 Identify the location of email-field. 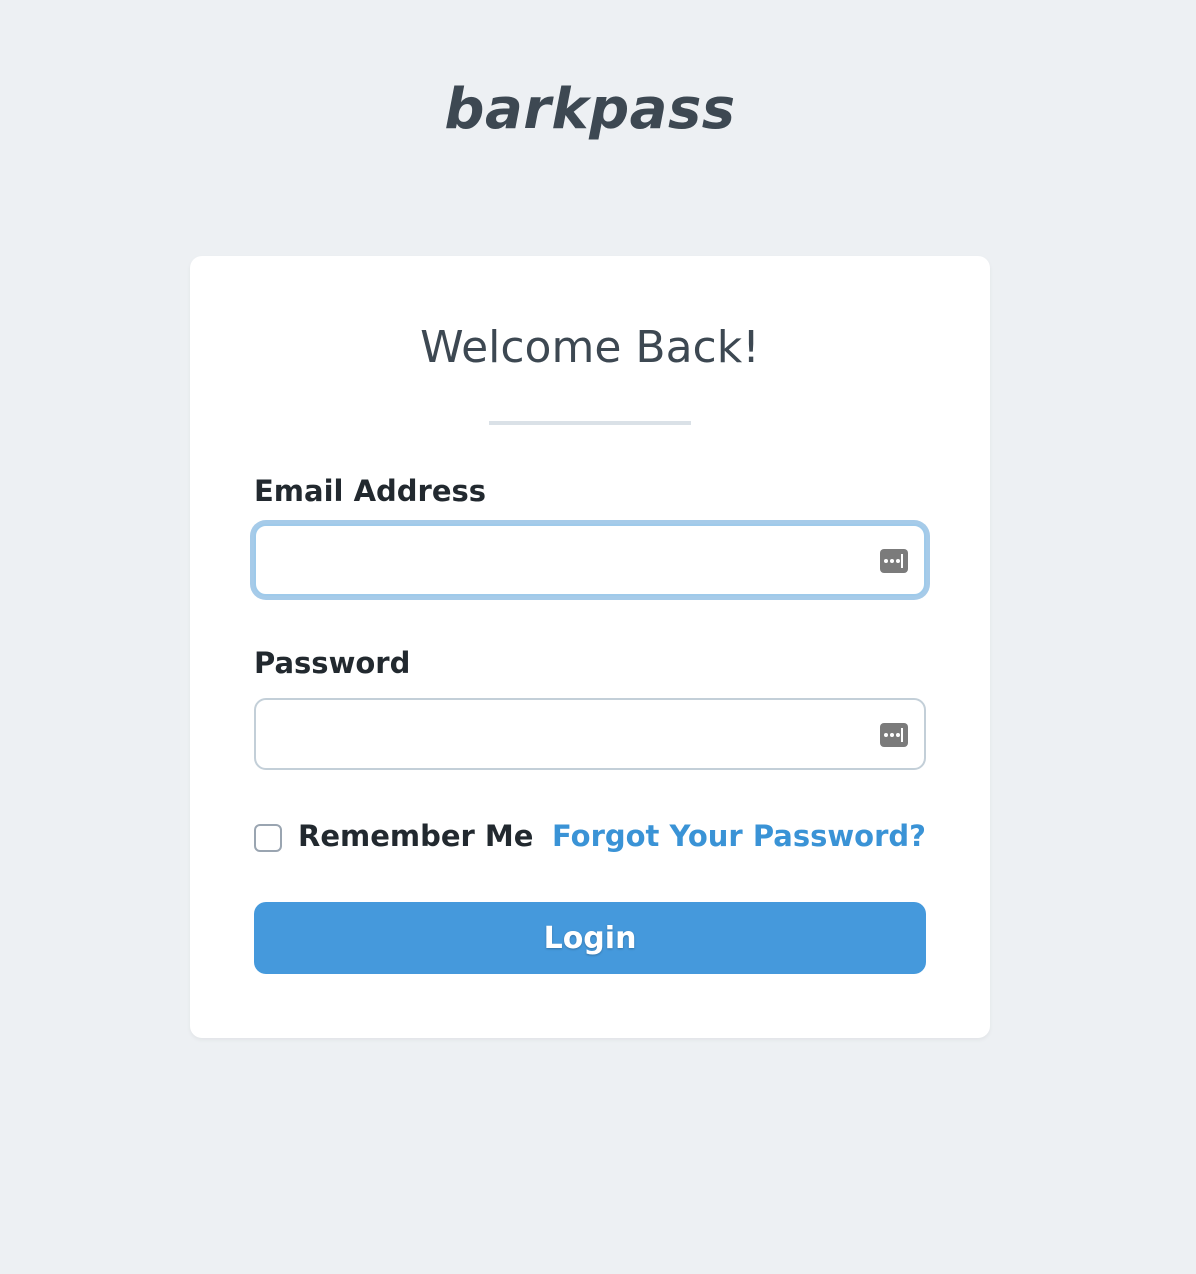
(590, 560).